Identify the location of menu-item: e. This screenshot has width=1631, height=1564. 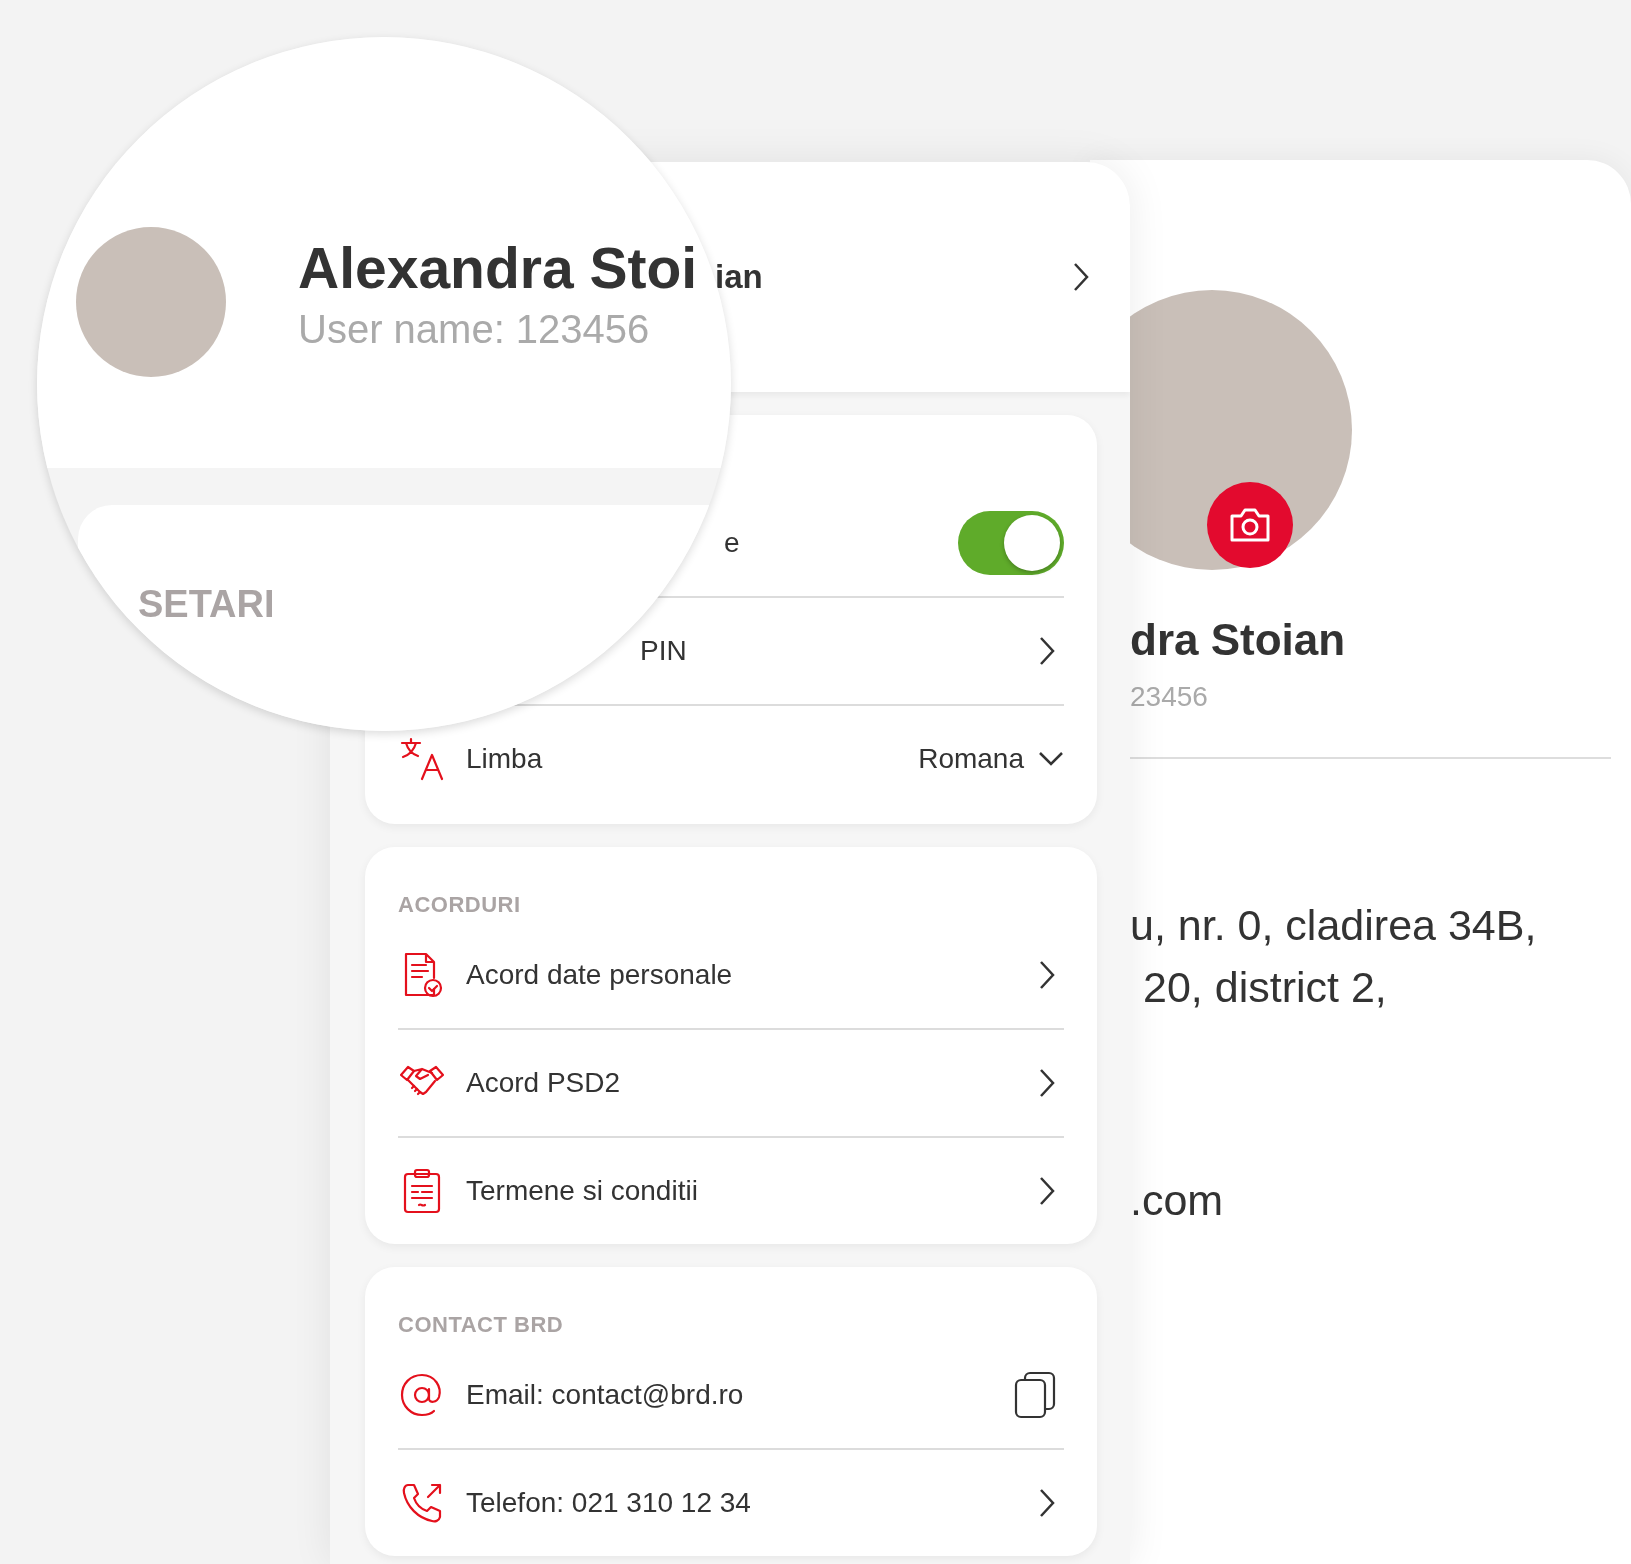
(732, 543).